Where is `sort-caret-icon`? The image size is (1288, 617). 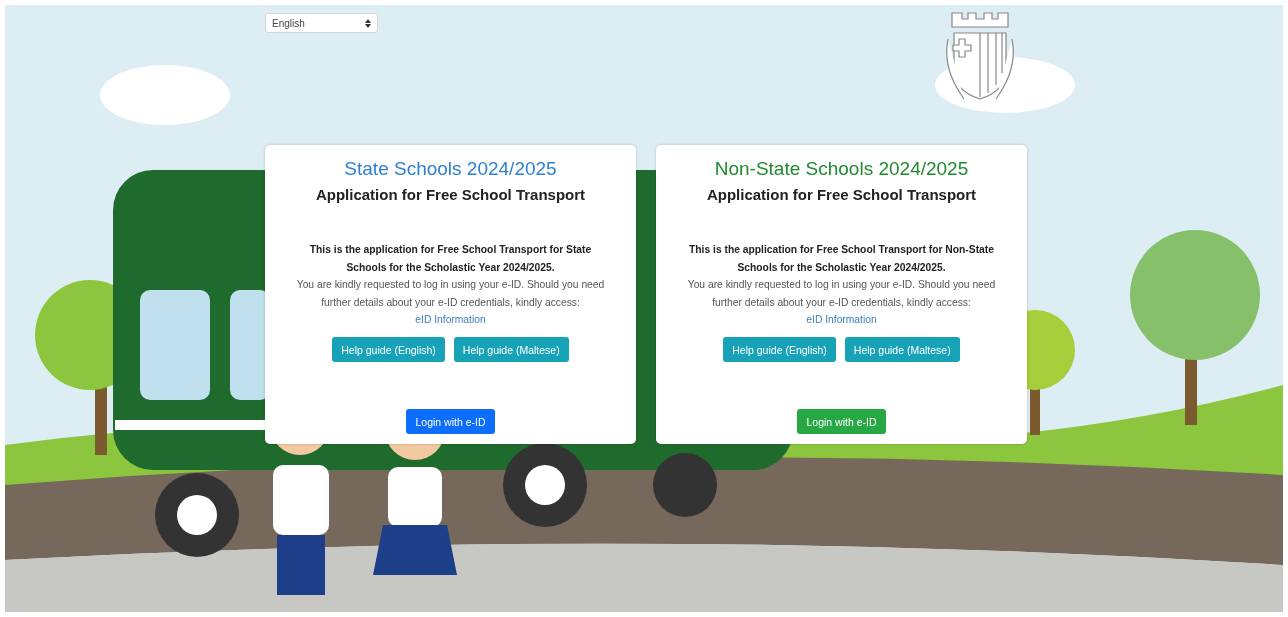
sort-caret-icon is located at coordinates (368, 23).